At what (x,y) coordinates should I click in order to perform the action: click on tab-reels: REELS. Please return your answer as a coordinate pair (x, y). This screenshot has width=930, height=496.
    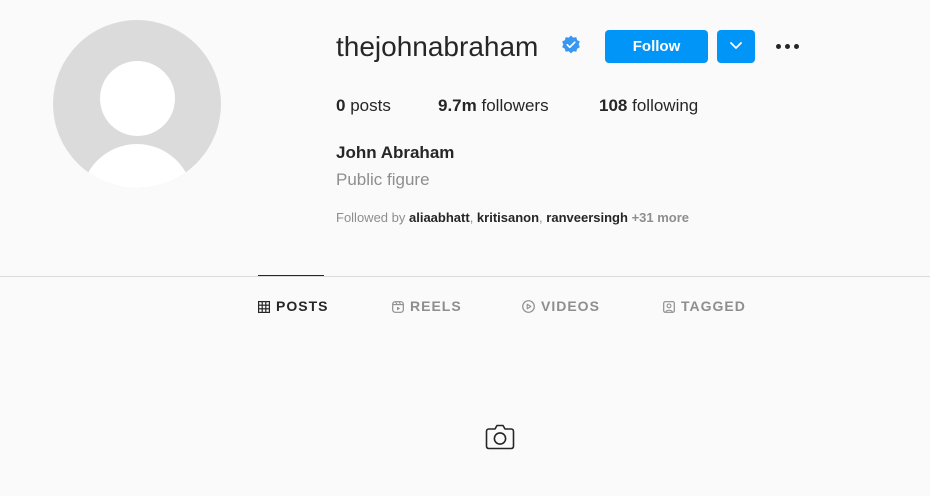
    Looking at the image, I should click on (427, 307).